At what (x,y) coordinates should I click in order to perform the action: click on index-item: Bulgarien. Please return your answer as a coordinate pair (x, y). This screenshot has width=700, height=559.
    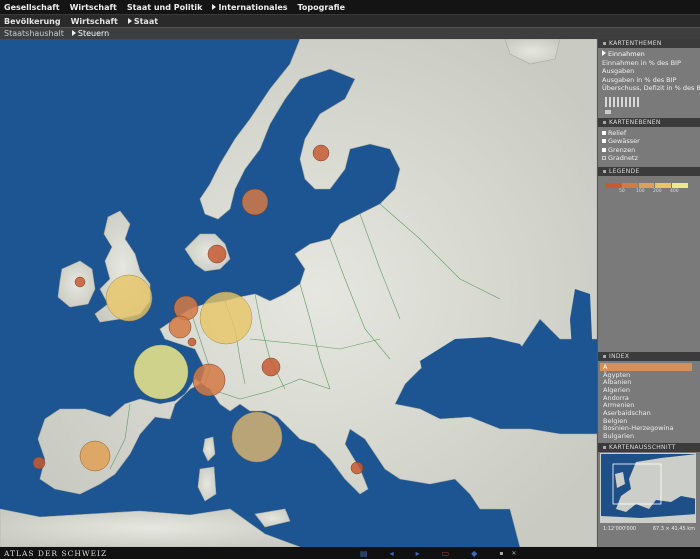
    Looking at the image, I should click on (651, 436).